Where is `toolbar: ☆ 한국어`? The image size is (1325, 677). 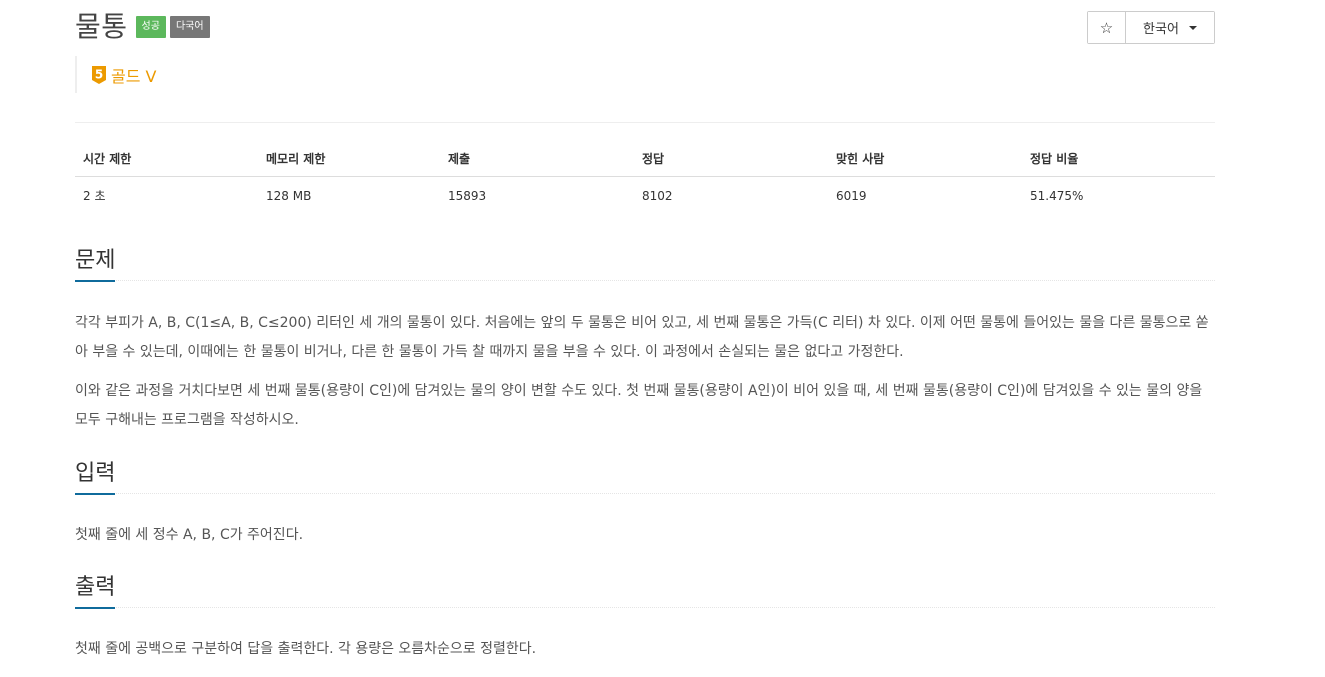 toolbar: ☆ 한국어 is located at coordinates (1151, 27).